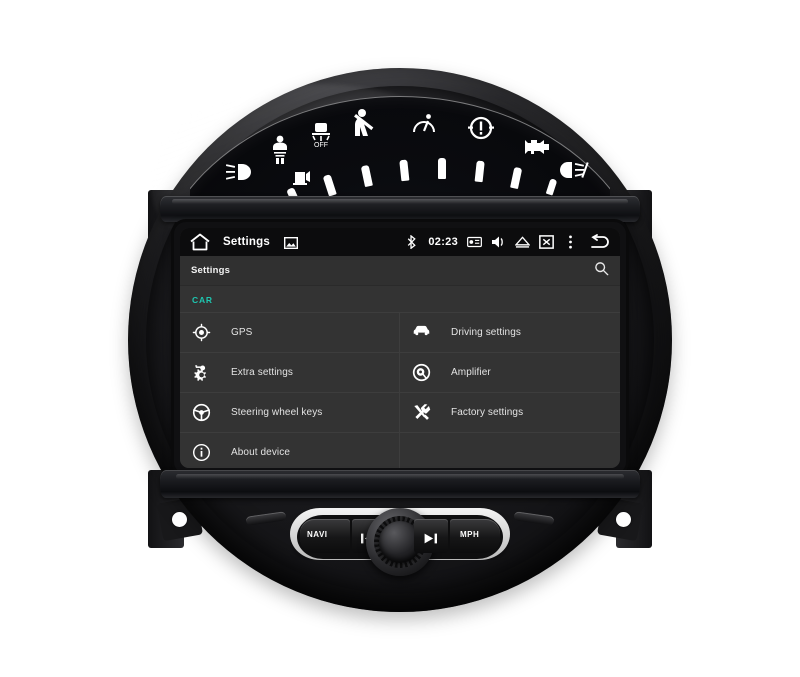 This screenshot has width=800, height=677. What do you see at coordinates (487, 412) in the screenshot?
I see `settings-item-label: Factory settings` at bounding box center [487, 412].